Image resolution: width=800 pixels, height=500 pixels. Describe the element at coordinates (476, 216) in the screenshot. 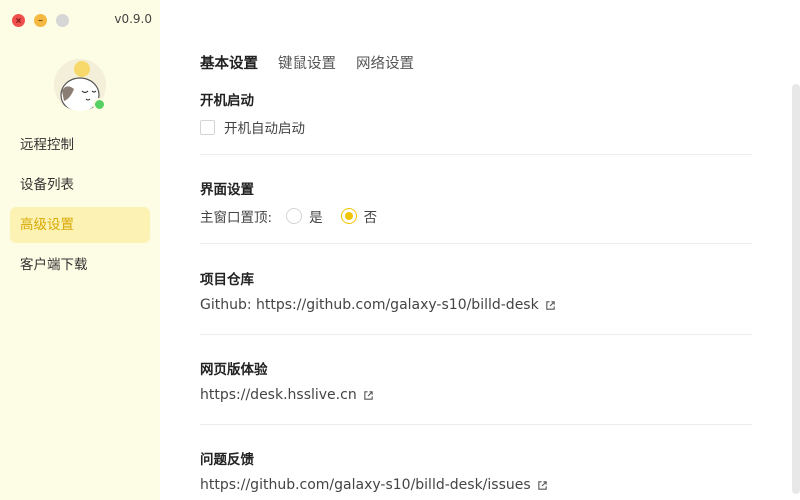

I see `always-on-top-row: 主窗口置顶: 是 否` at that location.